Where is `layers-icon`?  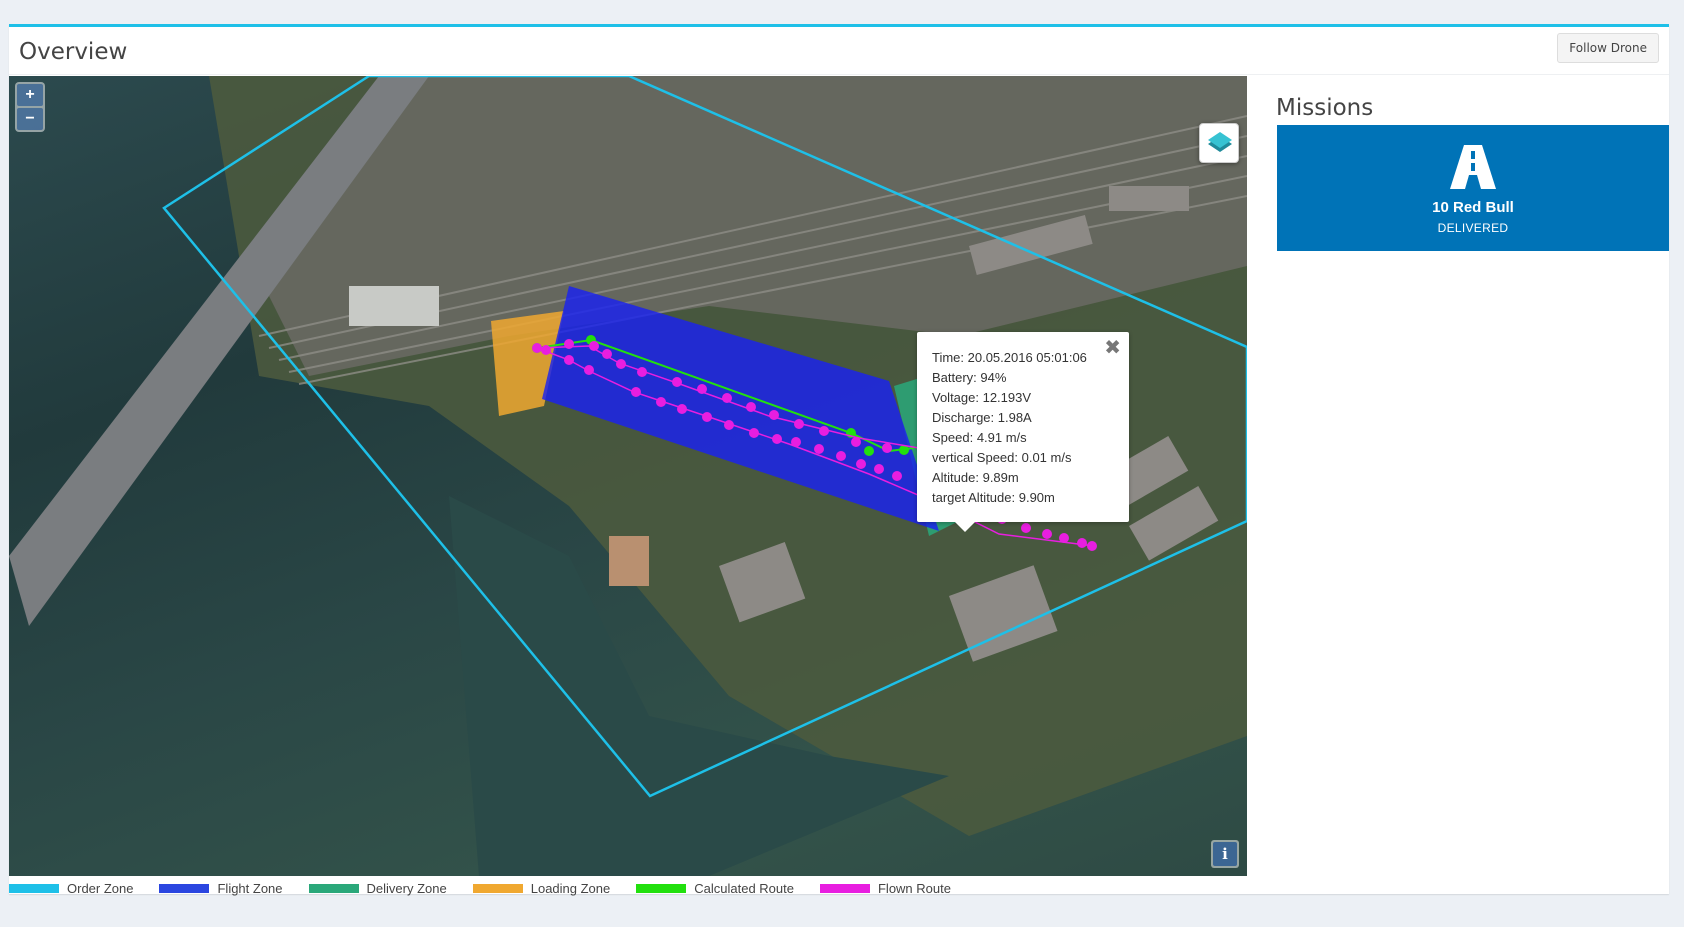 layers-icon is located at coordinates (1220, 142).